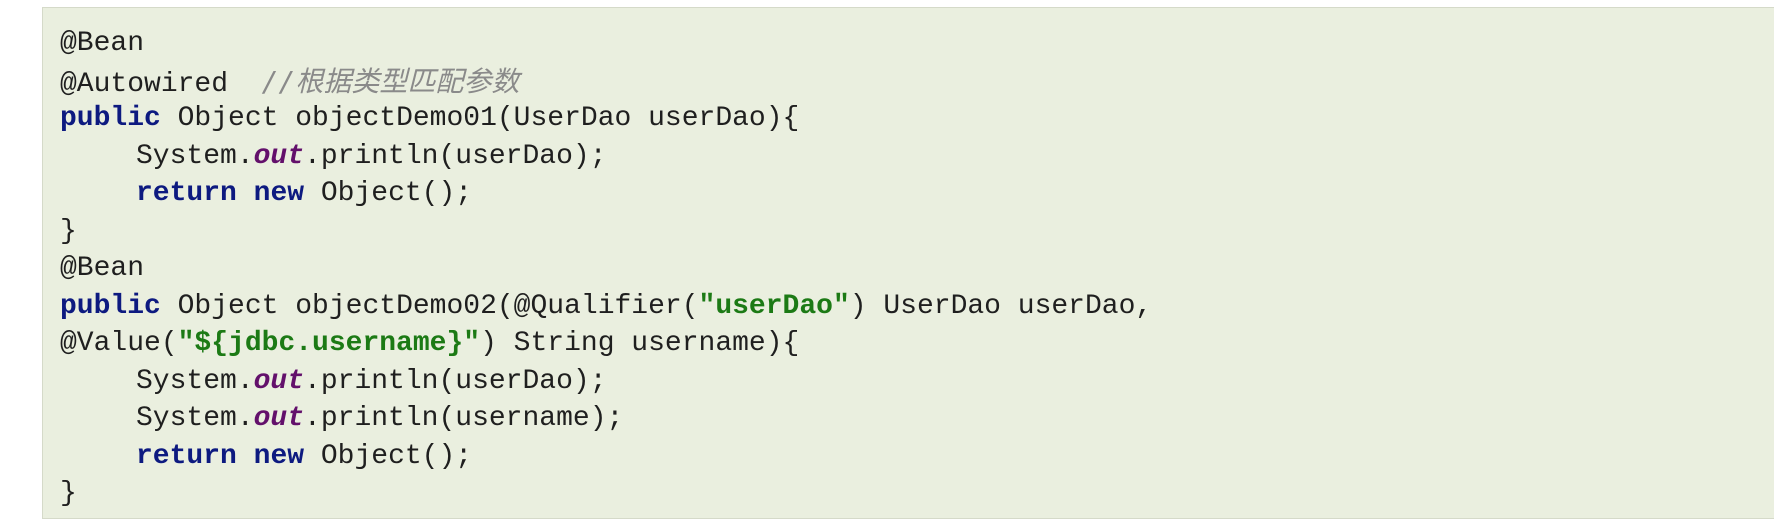  What do you see at coordinates (161, 84) in the screenshot?
I see `annotation-autowired: @Autowired` at bounding box center [161, 84].